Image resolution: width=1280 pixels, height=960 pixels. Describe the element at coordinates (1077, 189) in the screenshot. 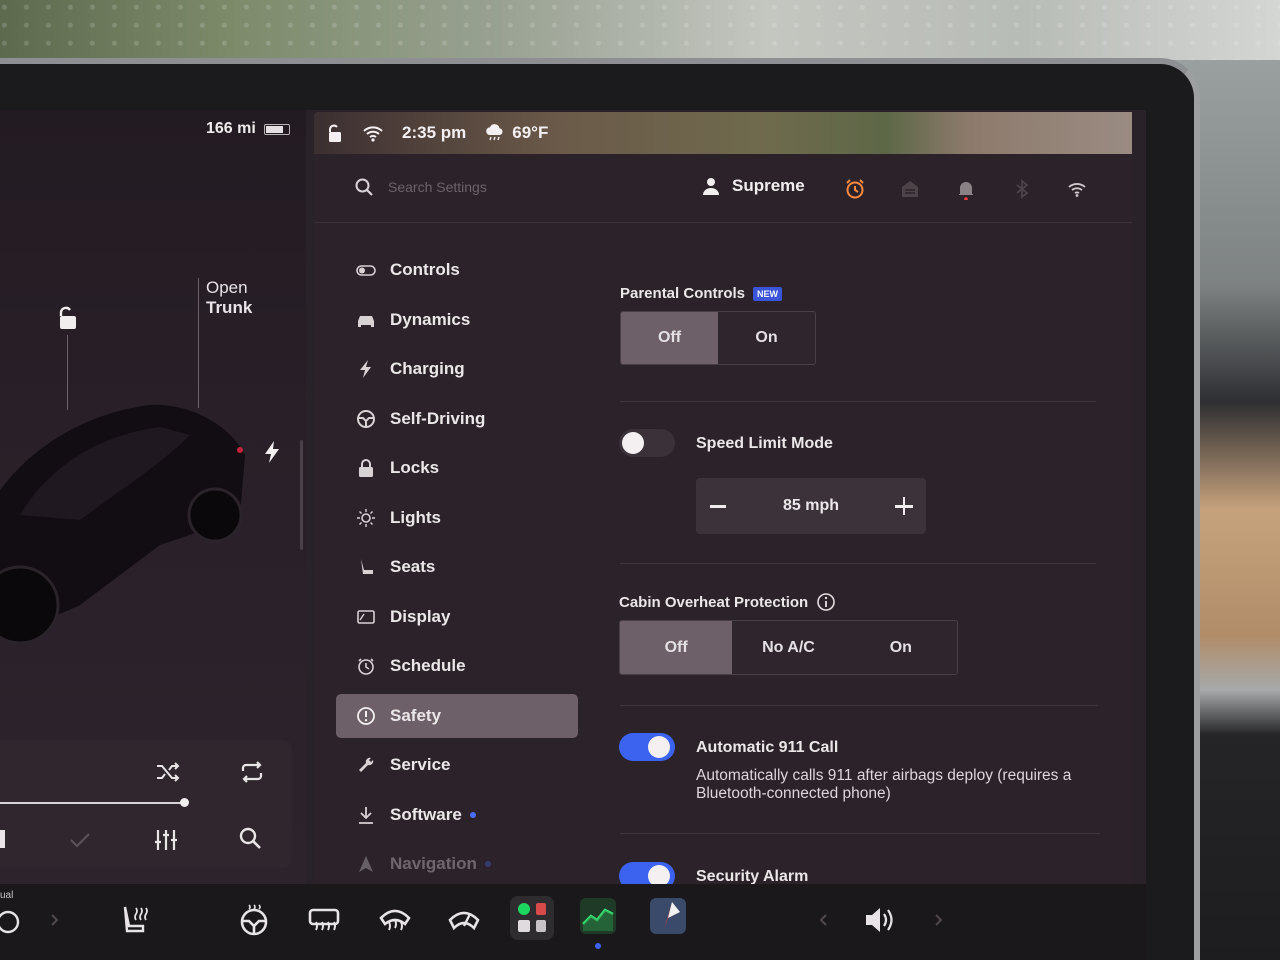

I see `wifi-icon` at that location.